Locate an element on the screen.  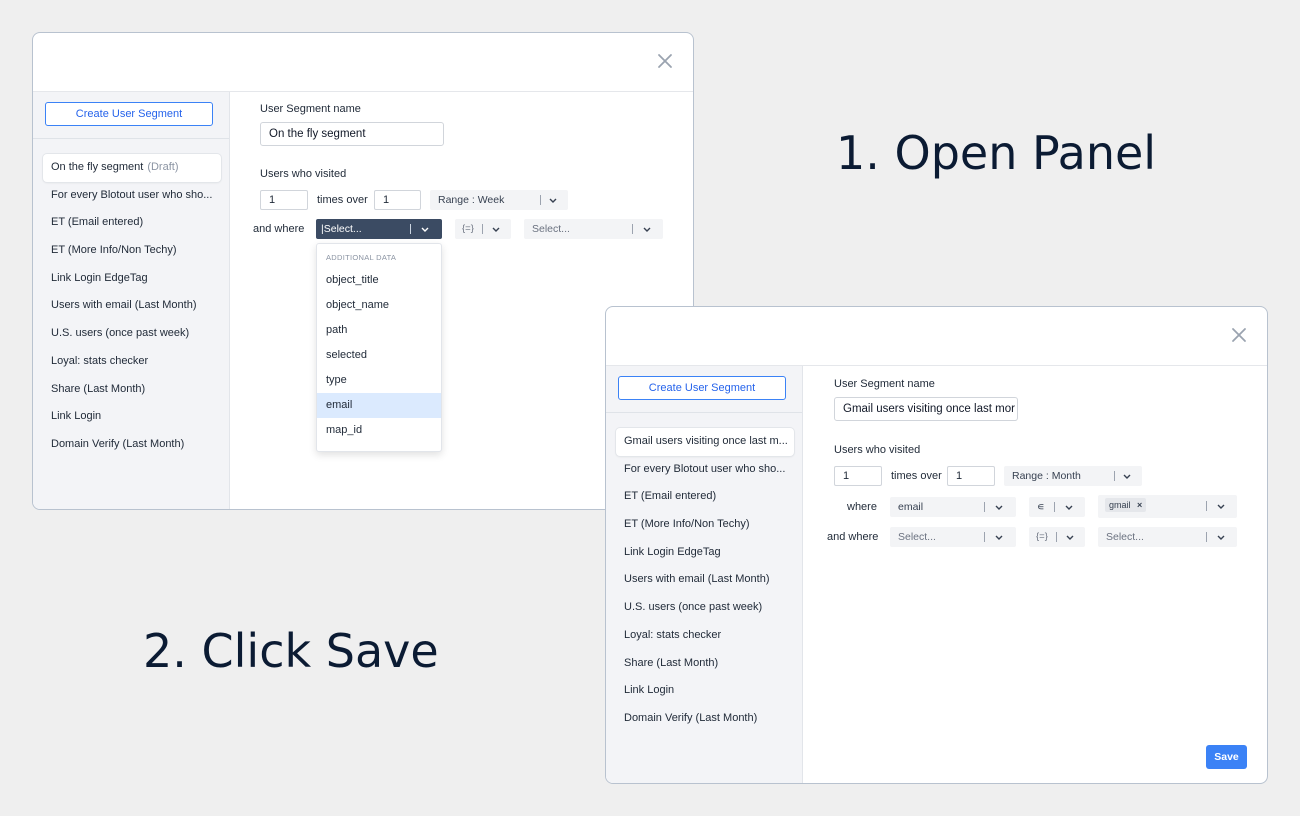
range-select-value: Range : Month is located at coordinates (1046, 476).